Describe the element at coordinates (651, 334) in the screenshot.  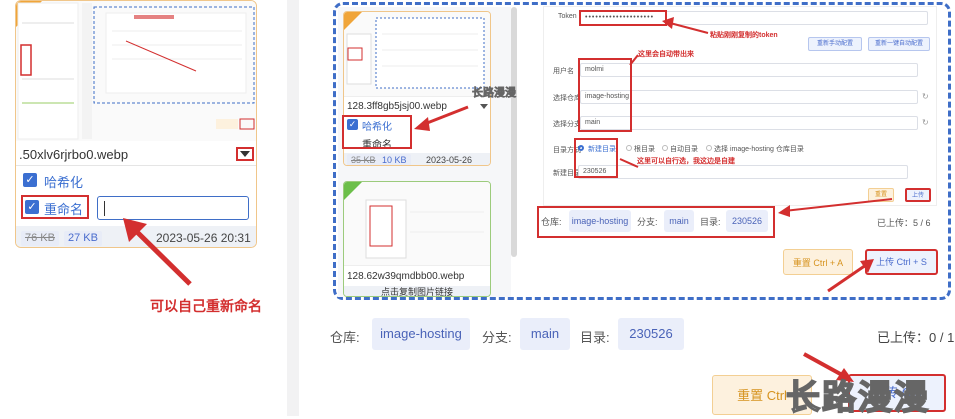
I see `dir-chip: 230526` at that location.